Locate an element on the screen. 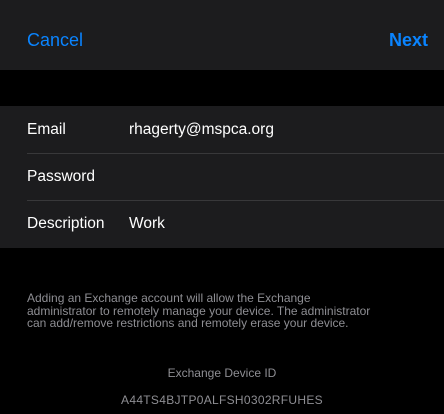  device-id-value: A44TS4BJTP0ALFSH0302RFUHES is located at coordinates (222, 400).